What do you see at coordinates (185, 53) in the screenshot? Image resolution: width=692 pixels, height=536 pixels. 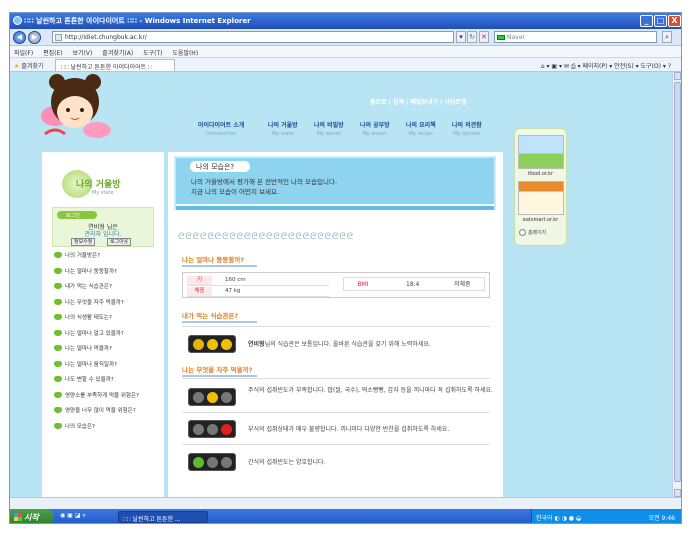 I see `menu-help: 도움말(H)` at bounding box center [185, 53].